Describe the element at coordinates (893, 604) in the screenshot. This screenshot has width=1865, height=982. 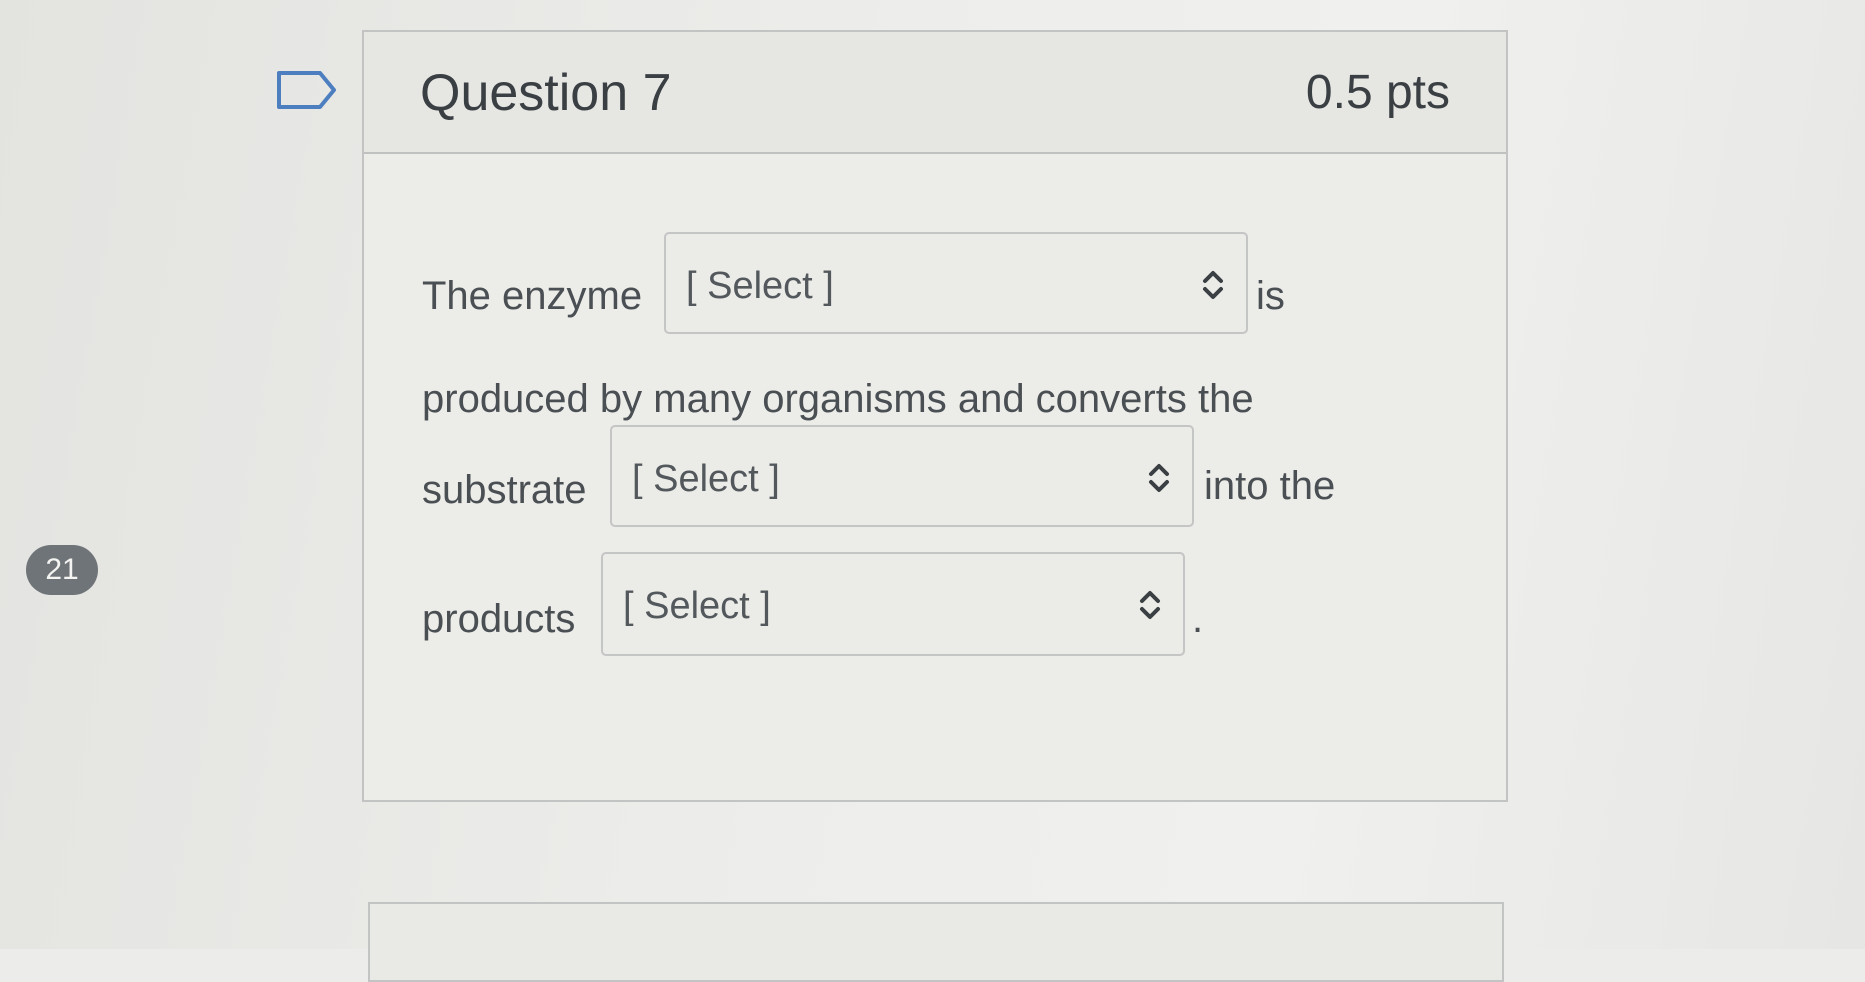
I see `products-select: [ Select ]` at that location.